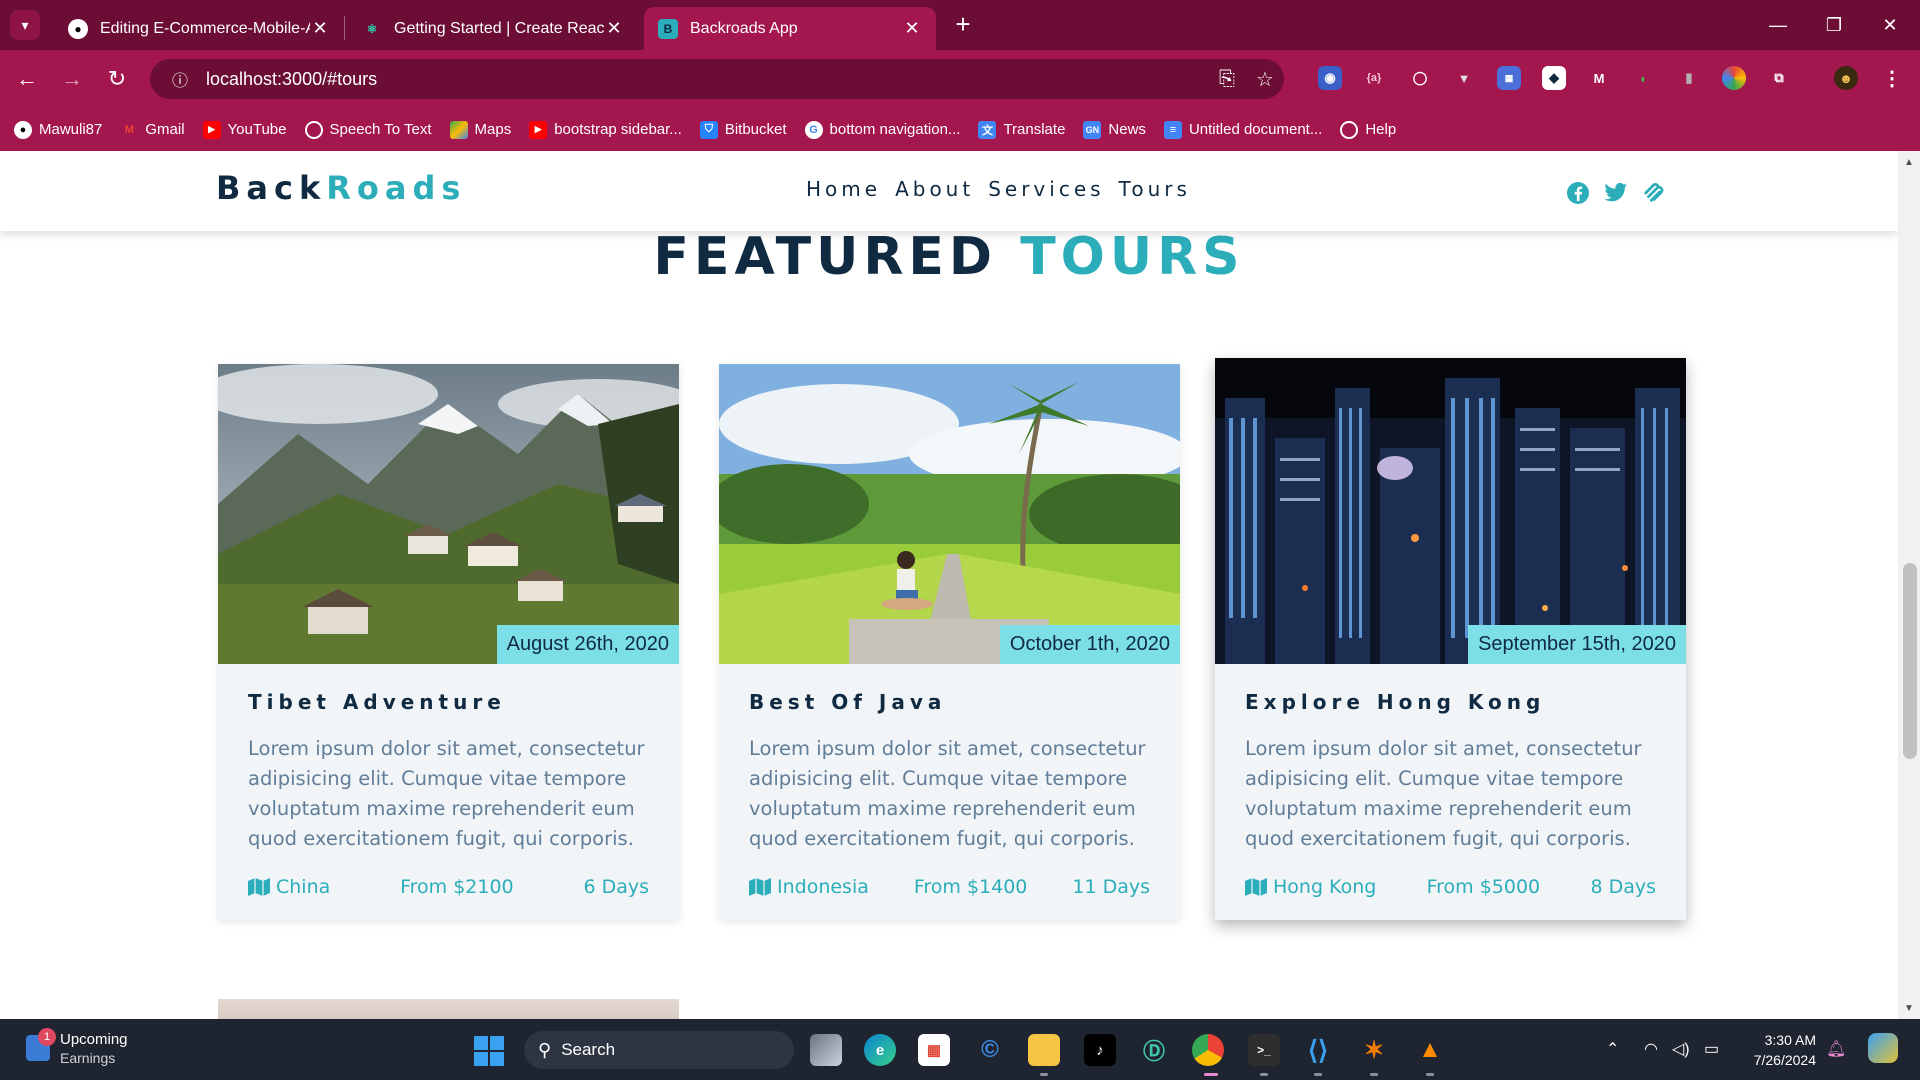 Image resolution: width=1920 pixels, height=1080 pixels. What do you see at coordinates (78, 28) in the screenshot?
I see `github-icon: ●` at bounding box center [78, 28].